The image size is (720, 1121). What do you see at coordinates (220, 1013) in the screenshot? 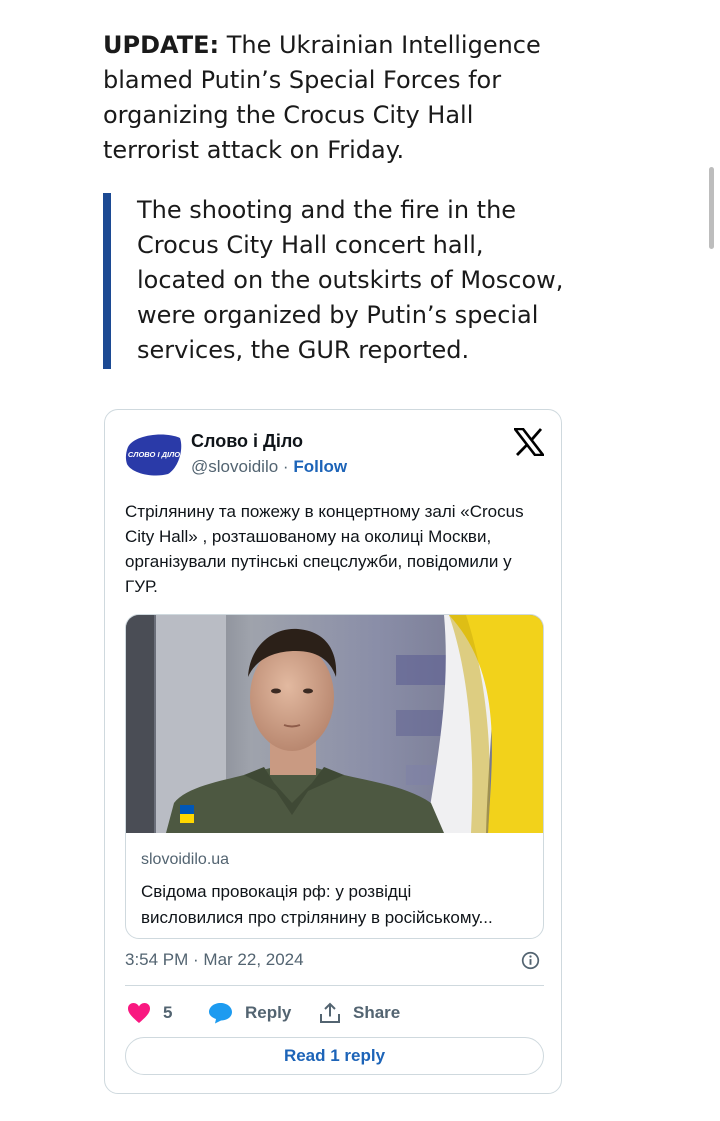
I see `reply-bubble-icon` at bounding box center [220, 1013].